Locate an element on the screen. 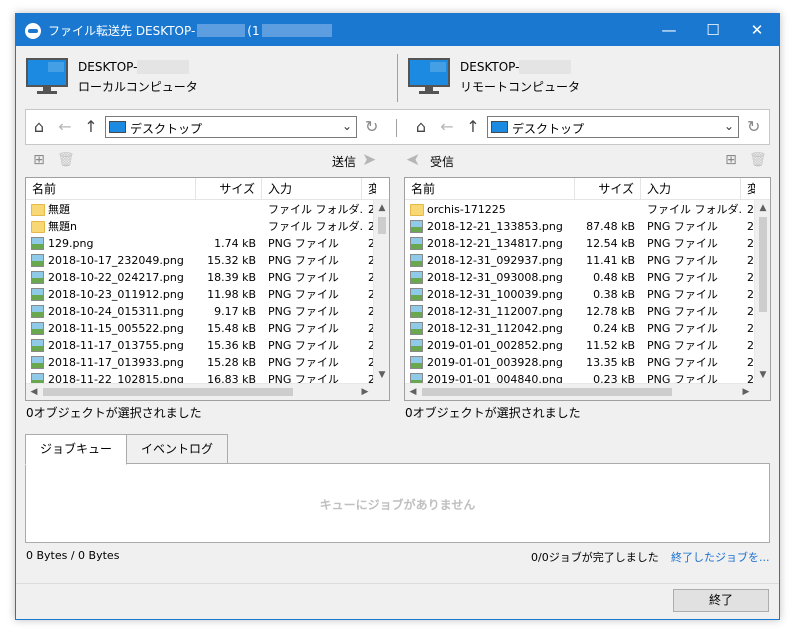  window-title: ファイル転送先 DESKTOP- (1 is located at coordinates (191, 30).